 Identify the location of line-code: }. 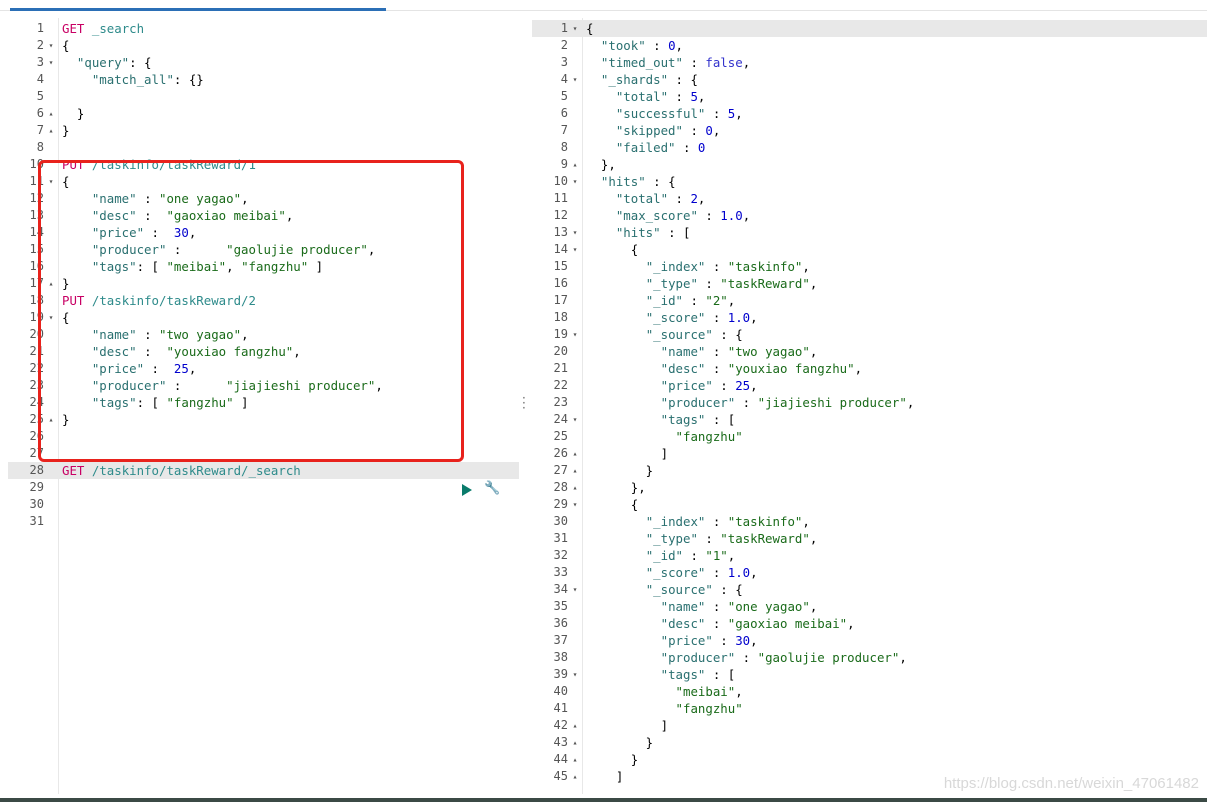
(620, 470).